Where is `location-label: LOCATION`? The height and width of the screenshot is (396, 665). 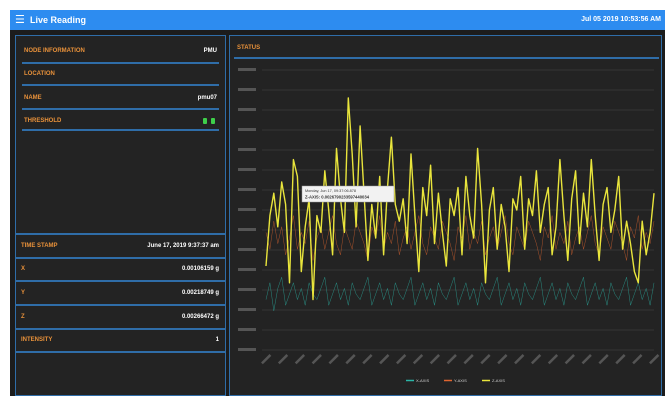 location-label: LOCATION is located at coordinates (39, 74).